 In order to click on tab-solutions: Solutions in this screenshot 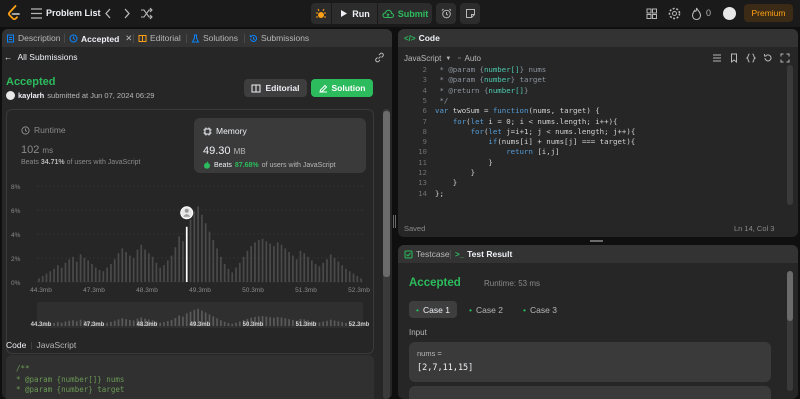, I will do `click(214, 38)`.